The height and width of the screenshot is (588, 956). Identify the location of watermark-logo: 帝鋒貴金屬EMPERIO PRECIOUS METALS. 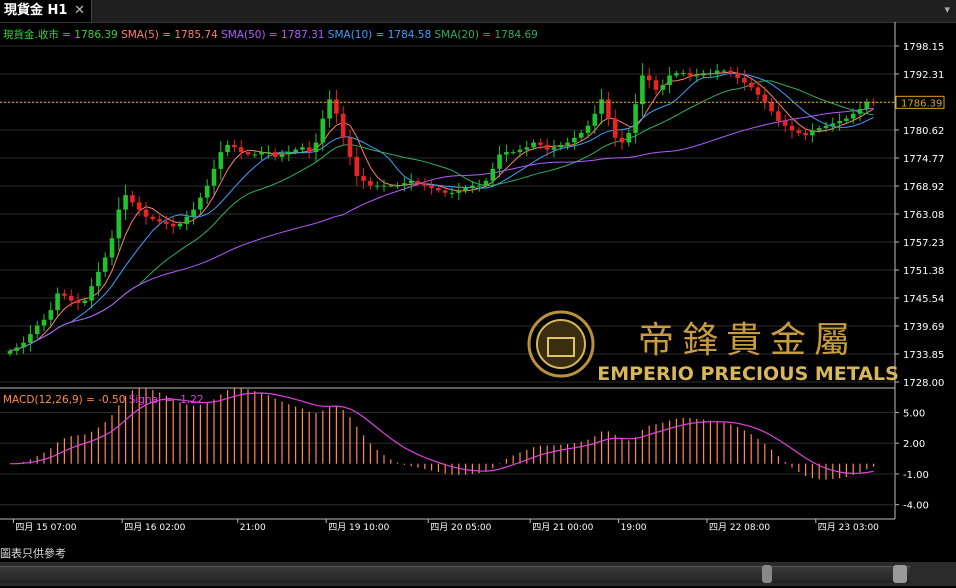
(713, 347).